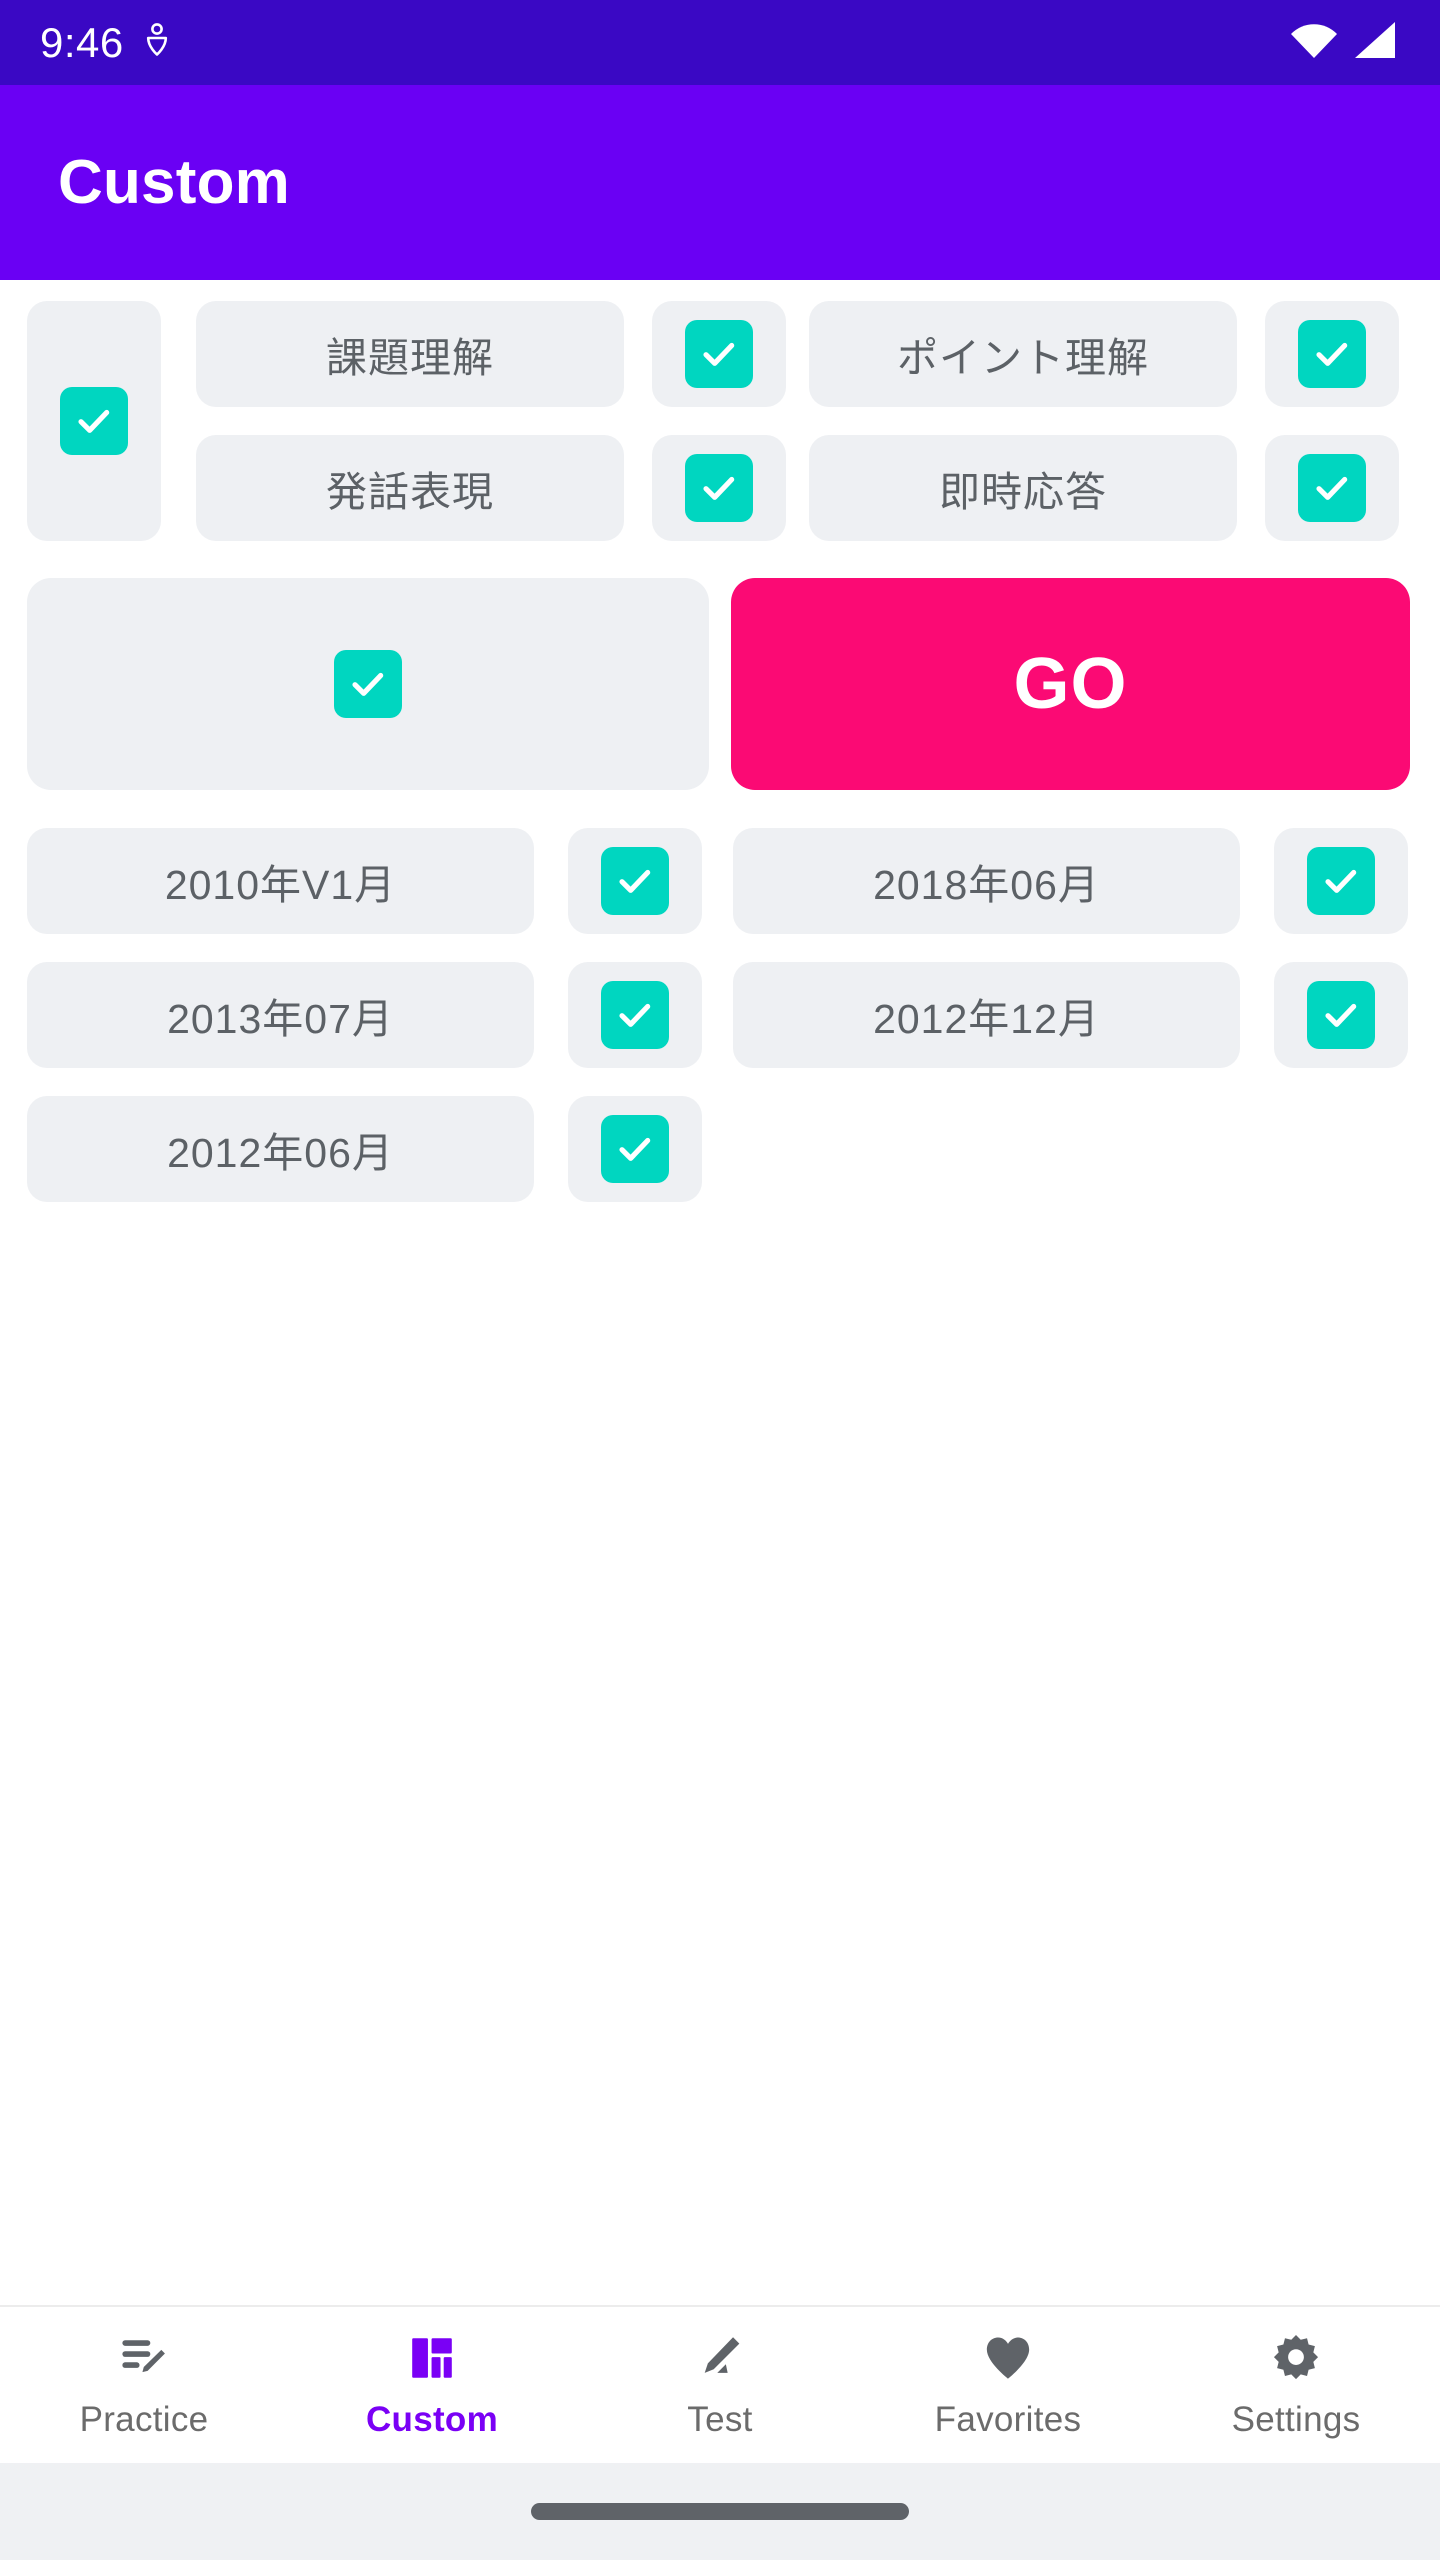 The width and height of the screenshot is (1440, 2560). I want to click on wifi-icon, so click(1314, 42).